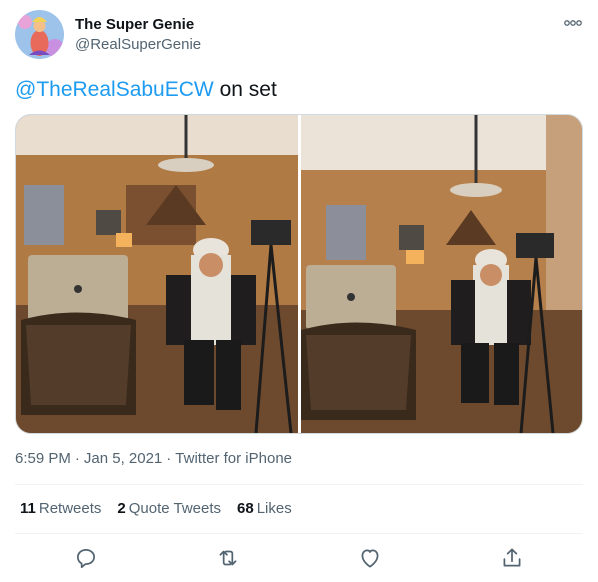  Describe the element at coordinates (121, 508) in the screenshot. I see `quote-tweets-count: 2` at that location.